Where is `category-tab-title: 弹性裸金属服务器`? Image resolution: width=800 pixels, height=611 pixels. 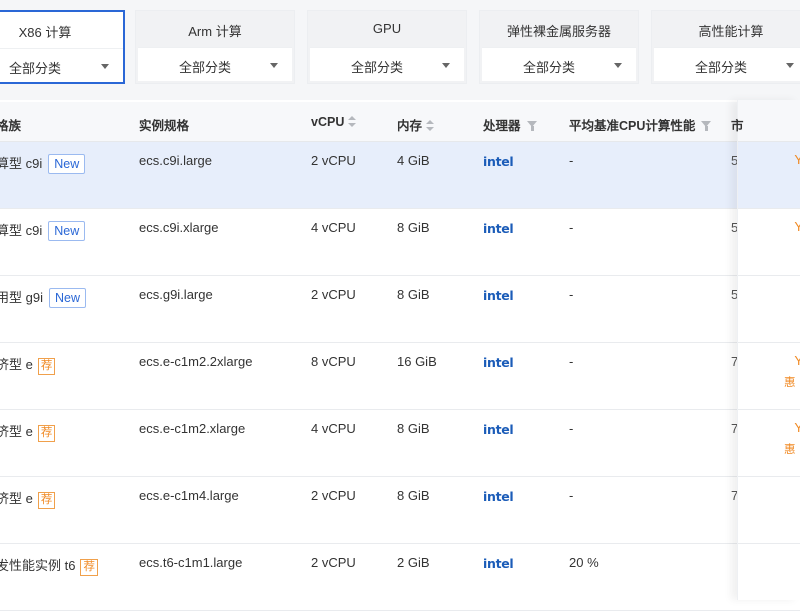
category-tab-title: 弹性裸金属服务器 is located at coordinates (558, 31).